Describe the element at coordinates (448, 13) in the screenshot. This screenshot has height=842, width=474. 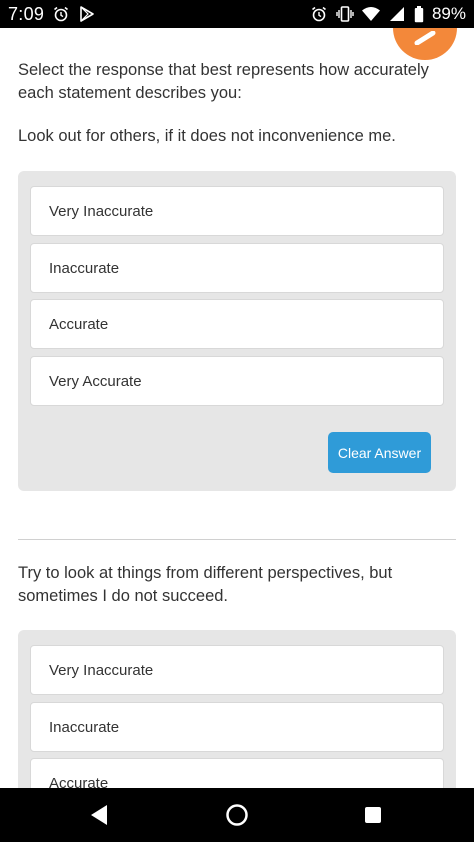
I see `battery-percentage: 89%` at that location.